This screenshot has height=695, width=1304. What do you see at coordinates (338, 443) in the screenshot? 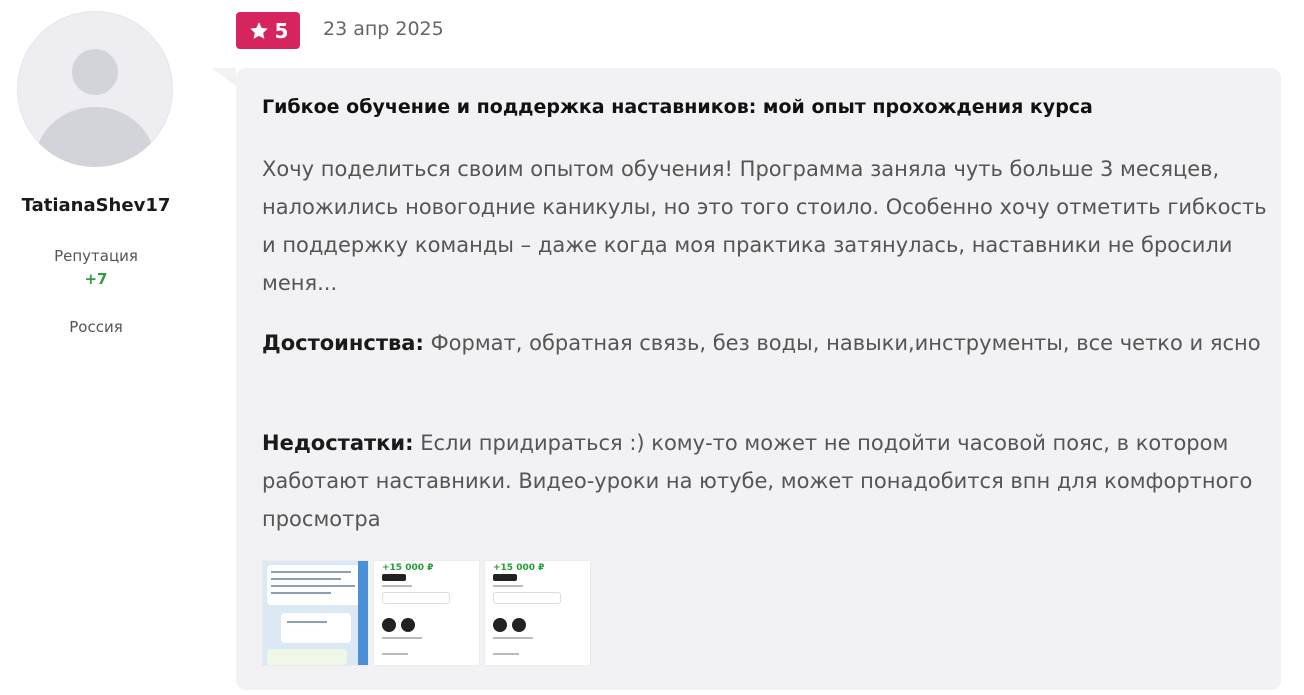
I see `cons-label: Недостатки:` at bounding box center [338, 443].